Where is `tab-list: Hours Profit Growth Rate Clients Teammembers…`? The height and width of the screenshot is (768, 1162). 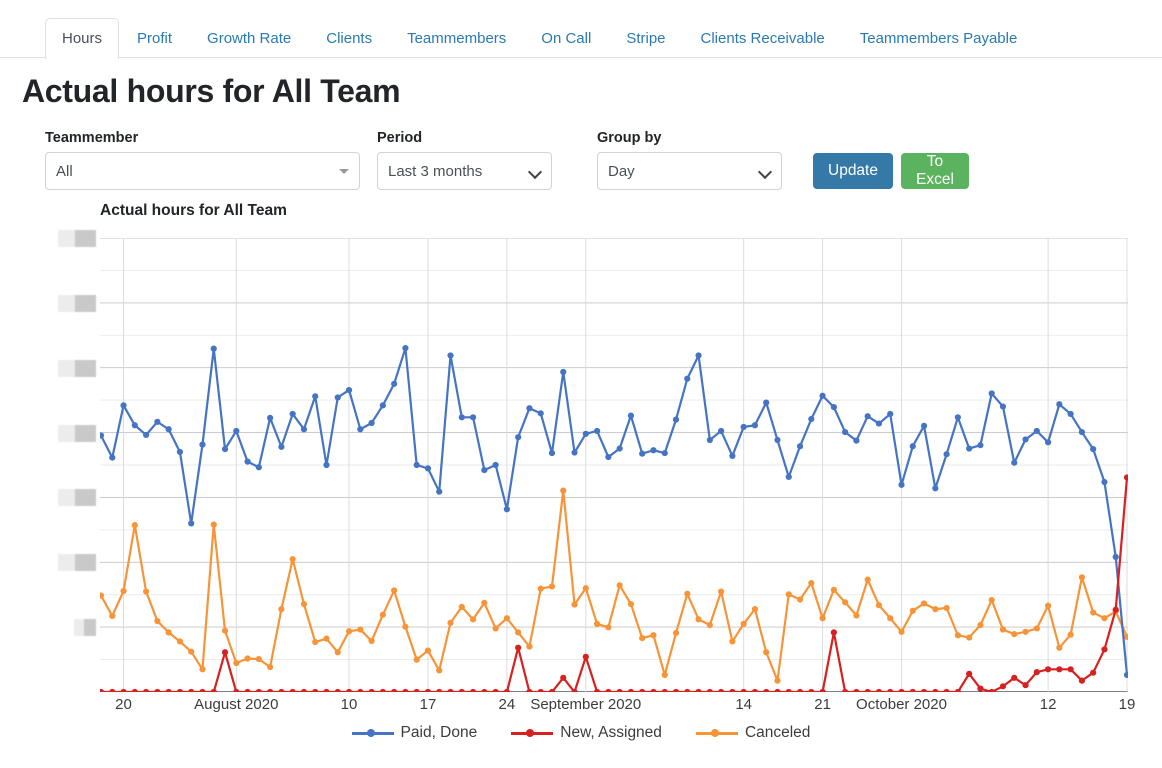
tab-list: Hours Profit Growth Rate Clients Teammembers… is located at coordinates (540, 31).